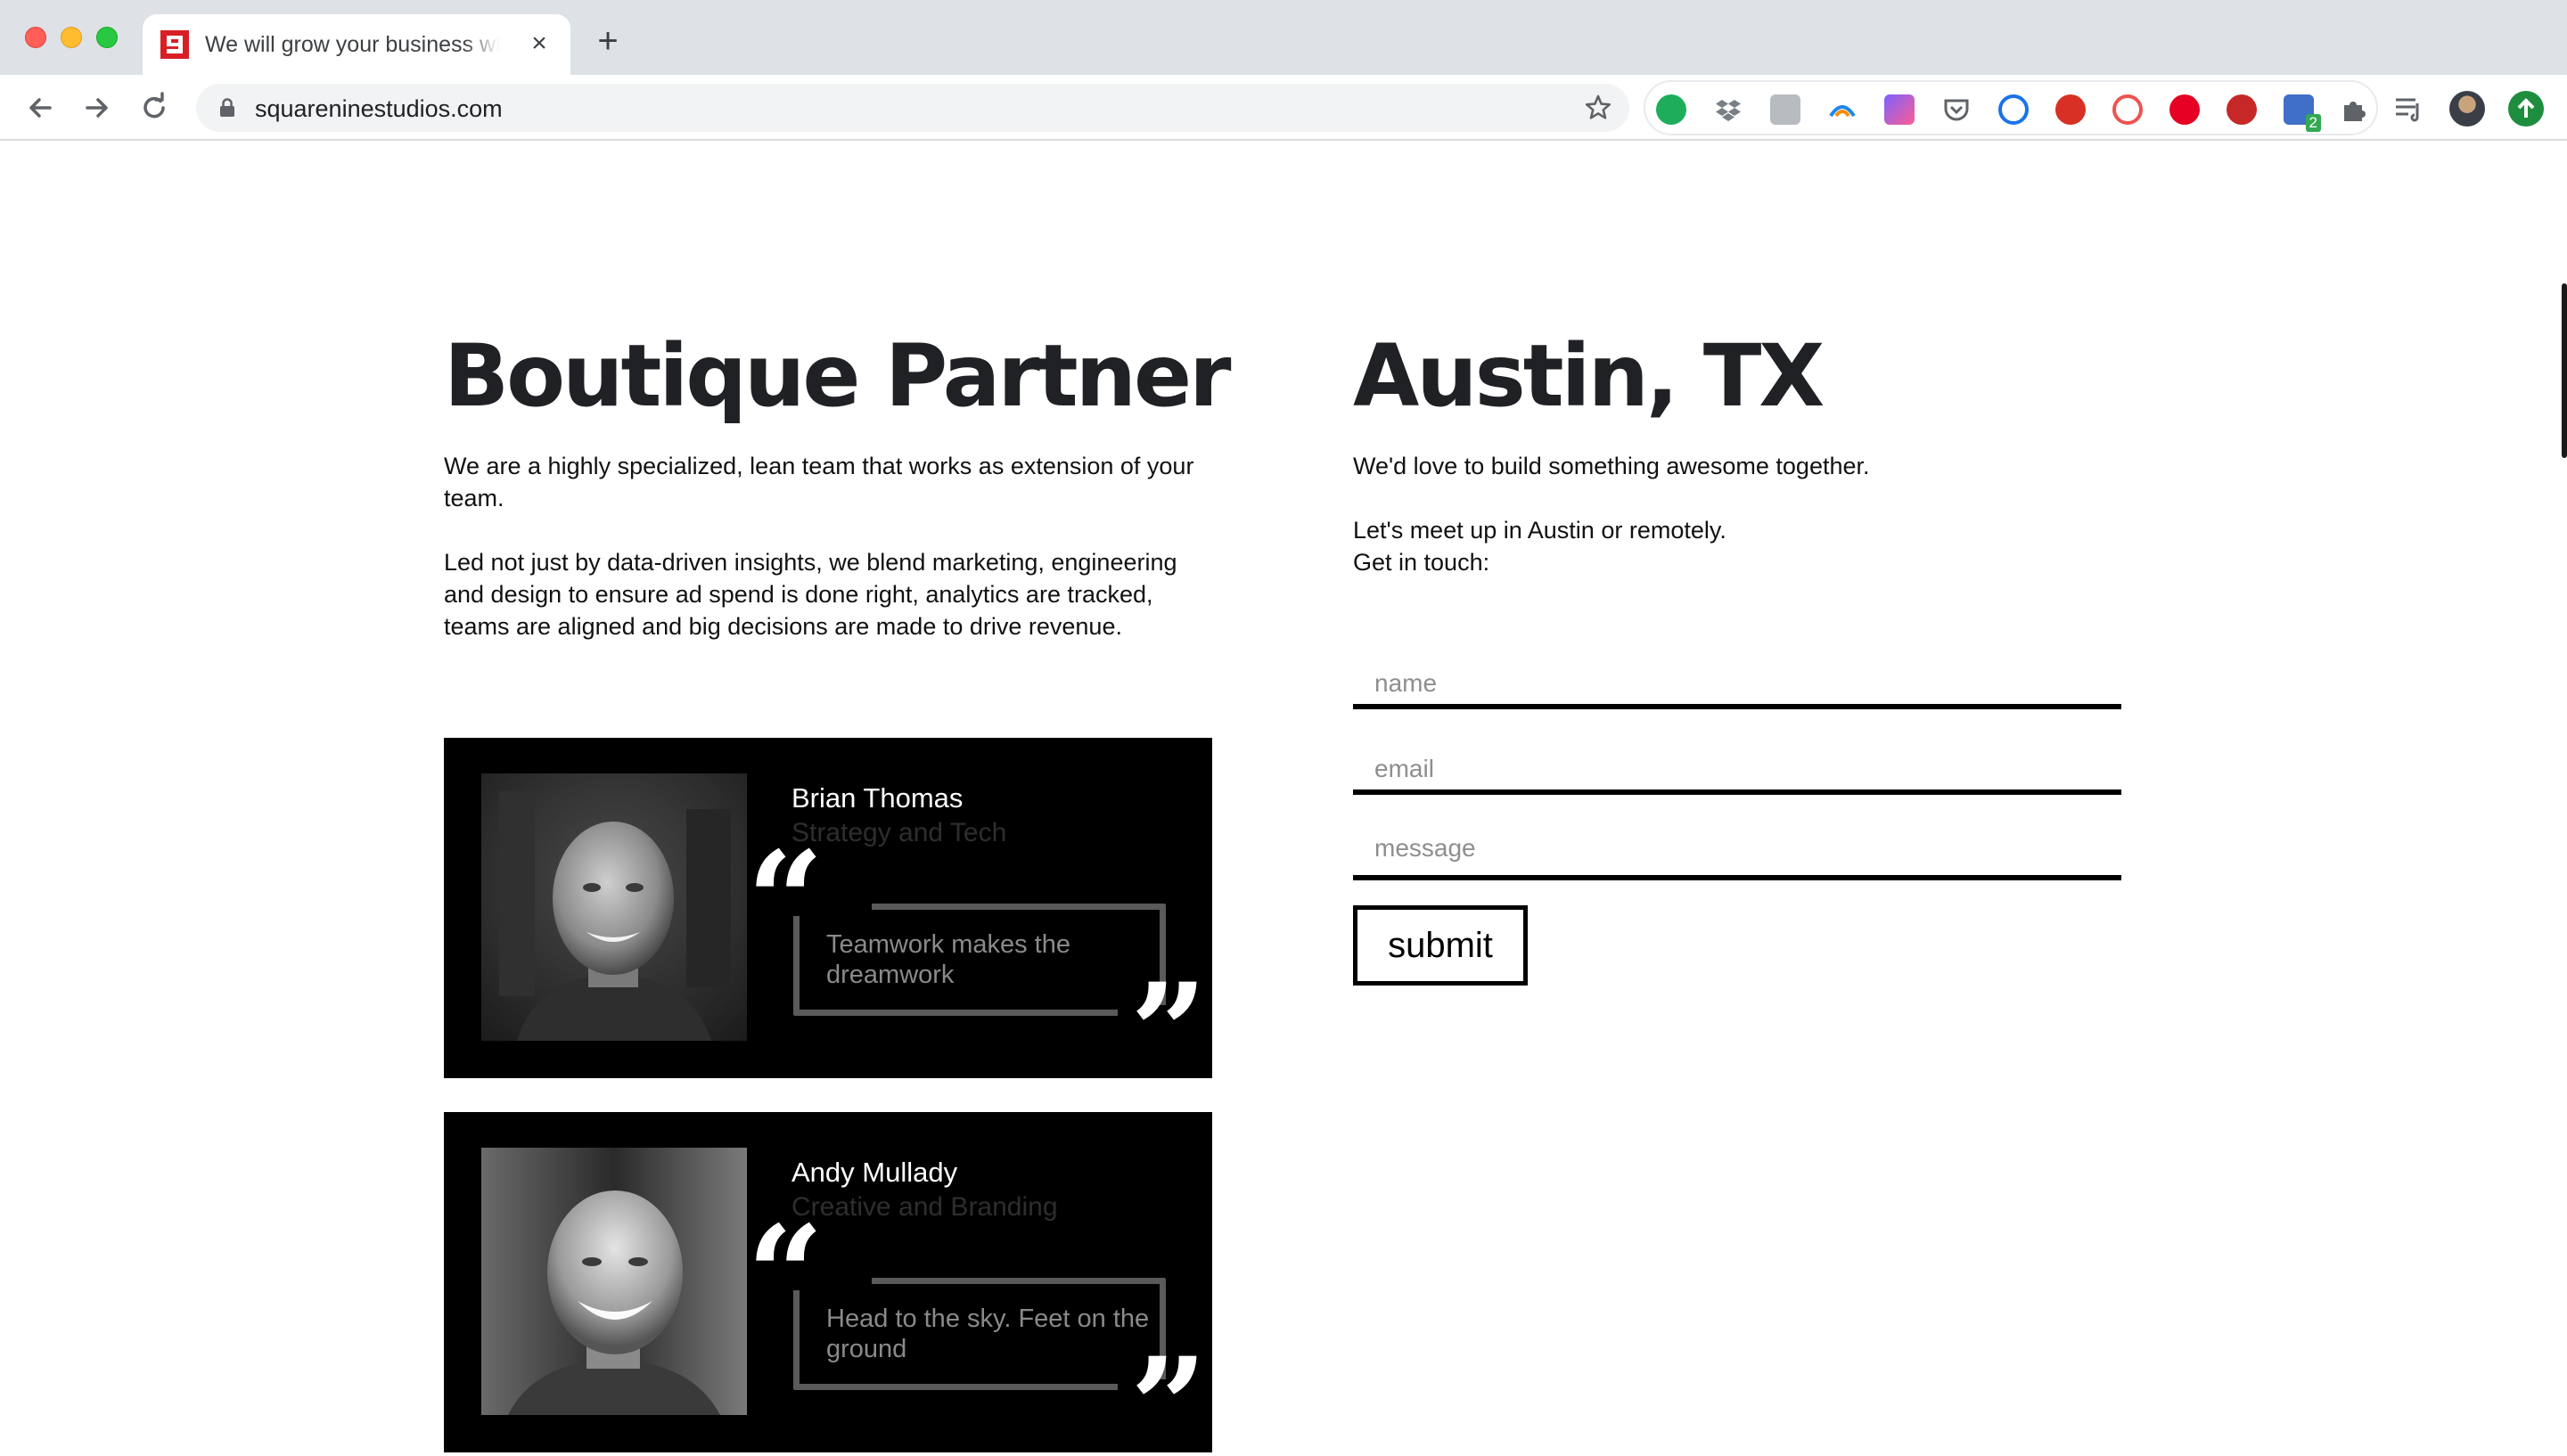 The image size is (2567, 1456). I want to click on email-input, so click(1737, 762).